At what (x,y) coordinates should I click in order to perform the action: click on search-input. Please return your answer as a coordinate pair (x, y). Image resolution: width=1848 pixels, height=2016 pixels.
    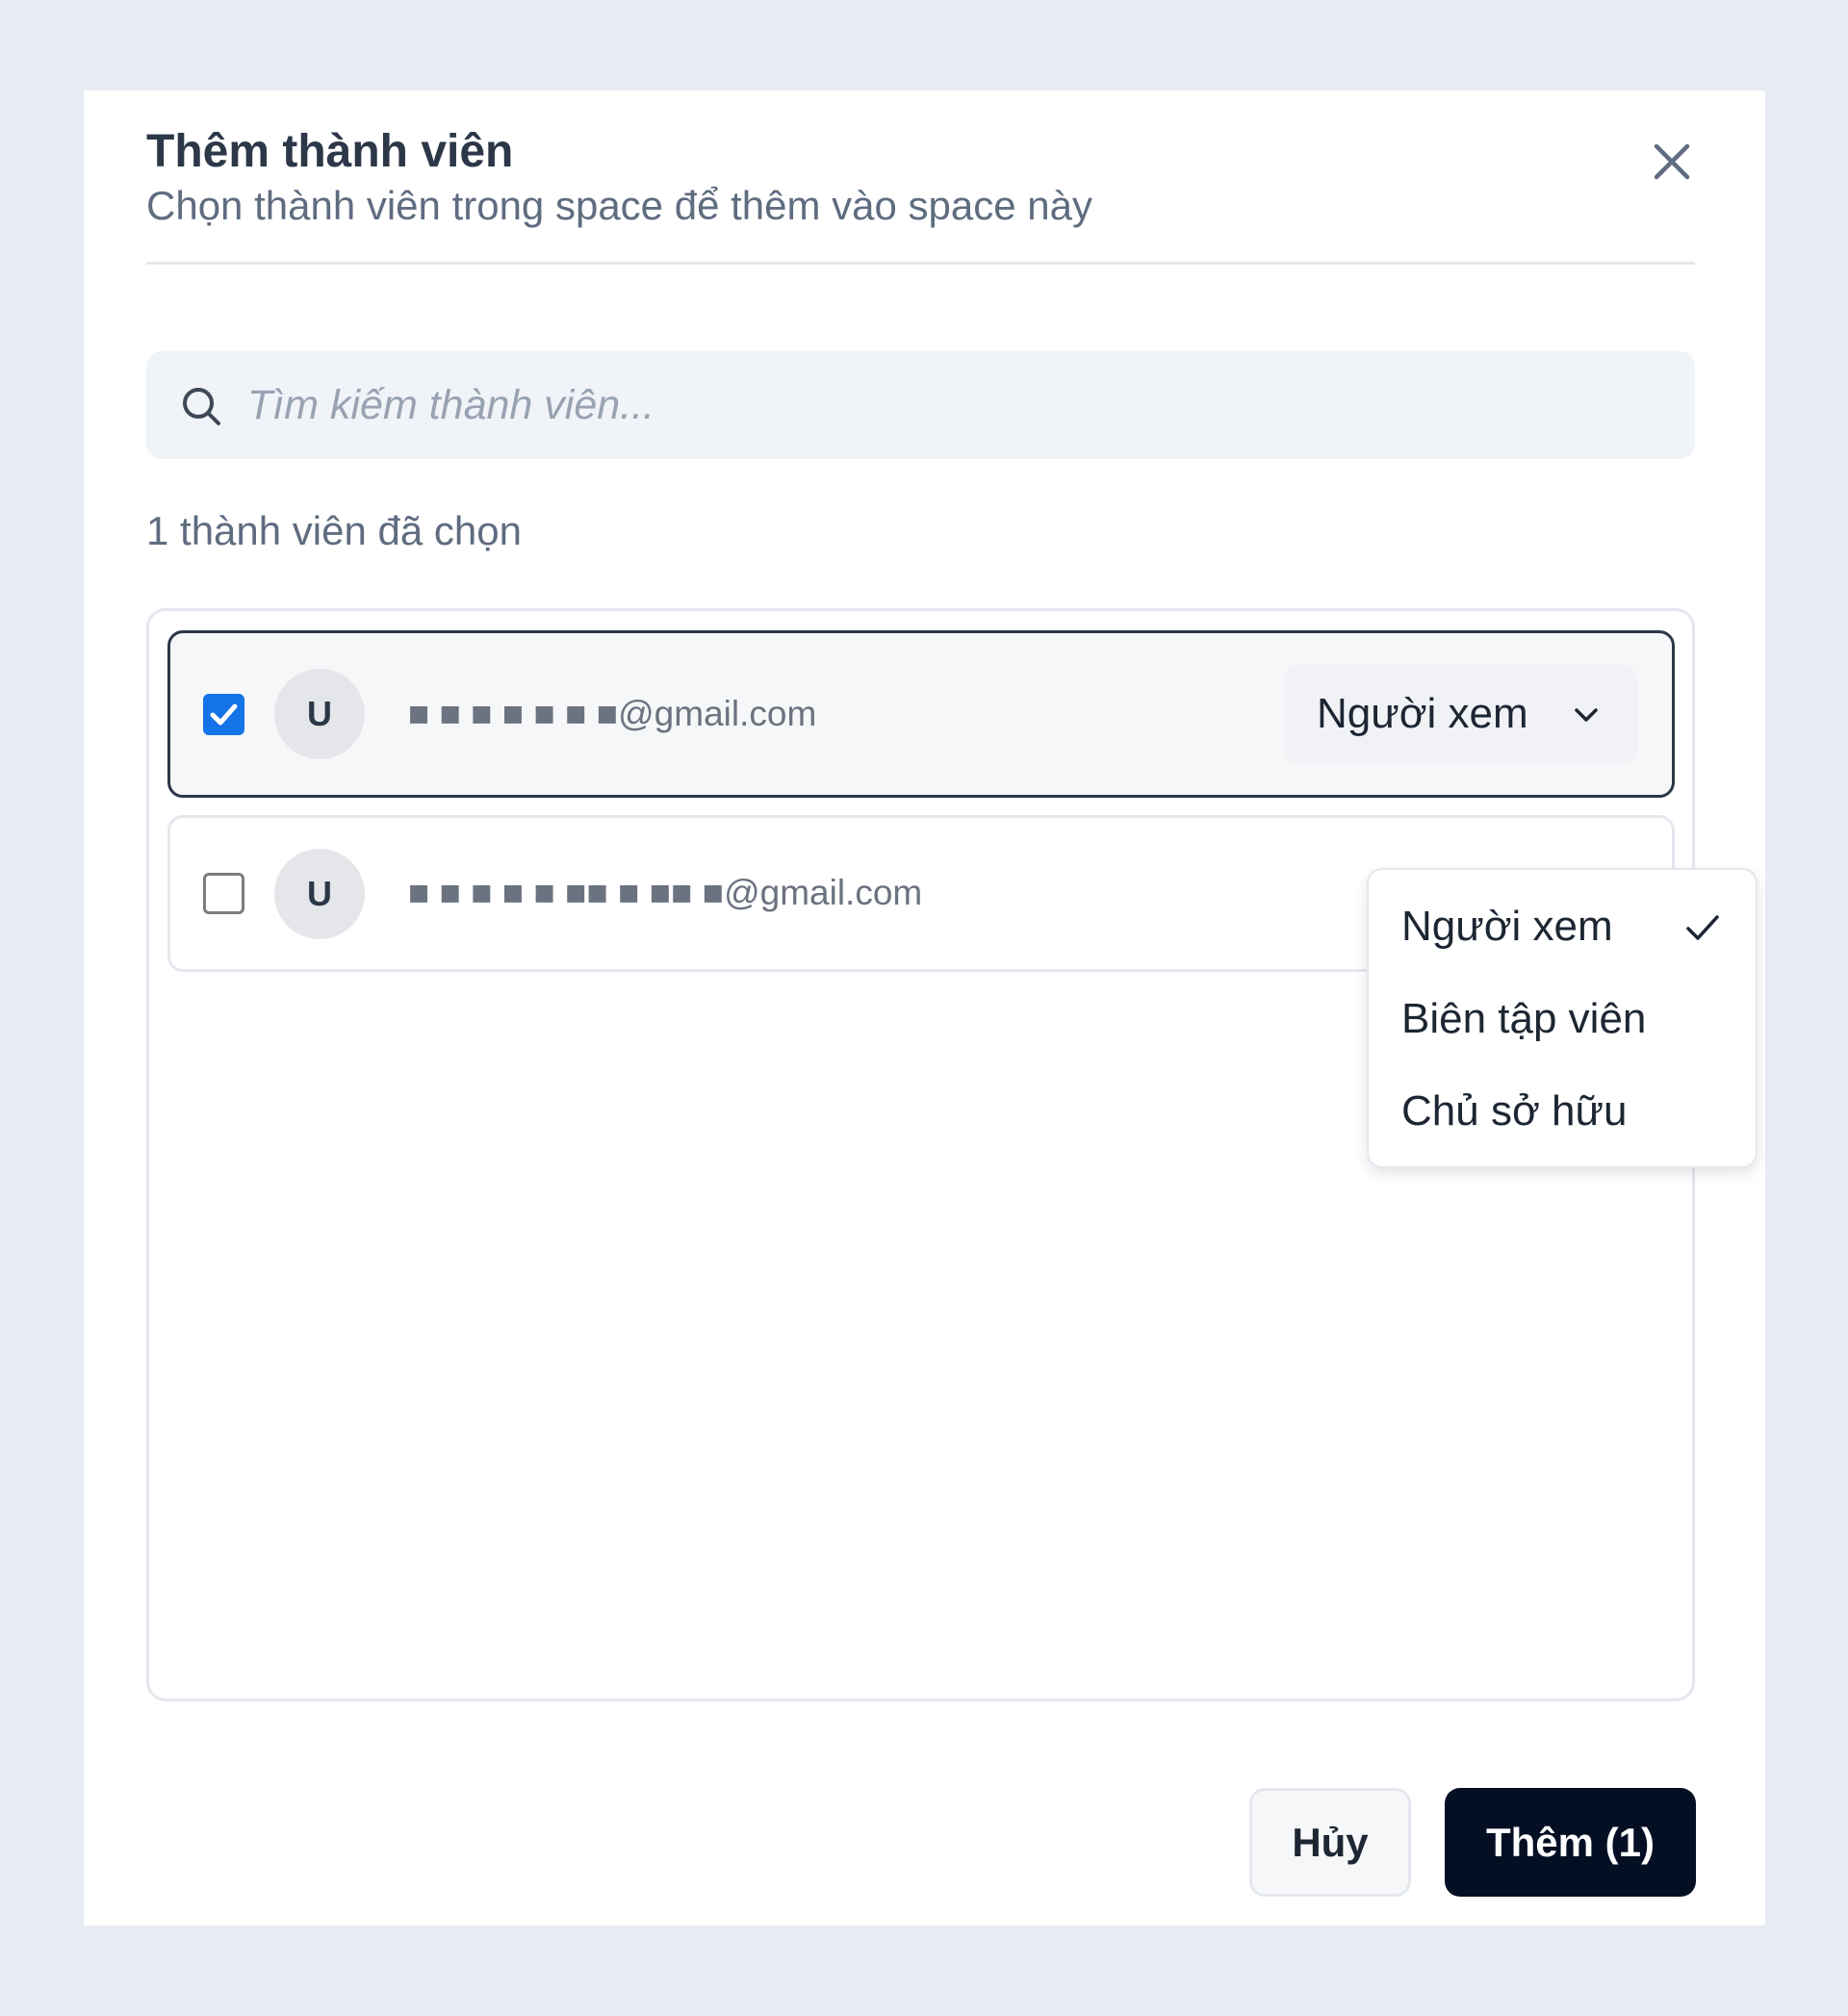
    Looking at the image, I should click on (959, 405).